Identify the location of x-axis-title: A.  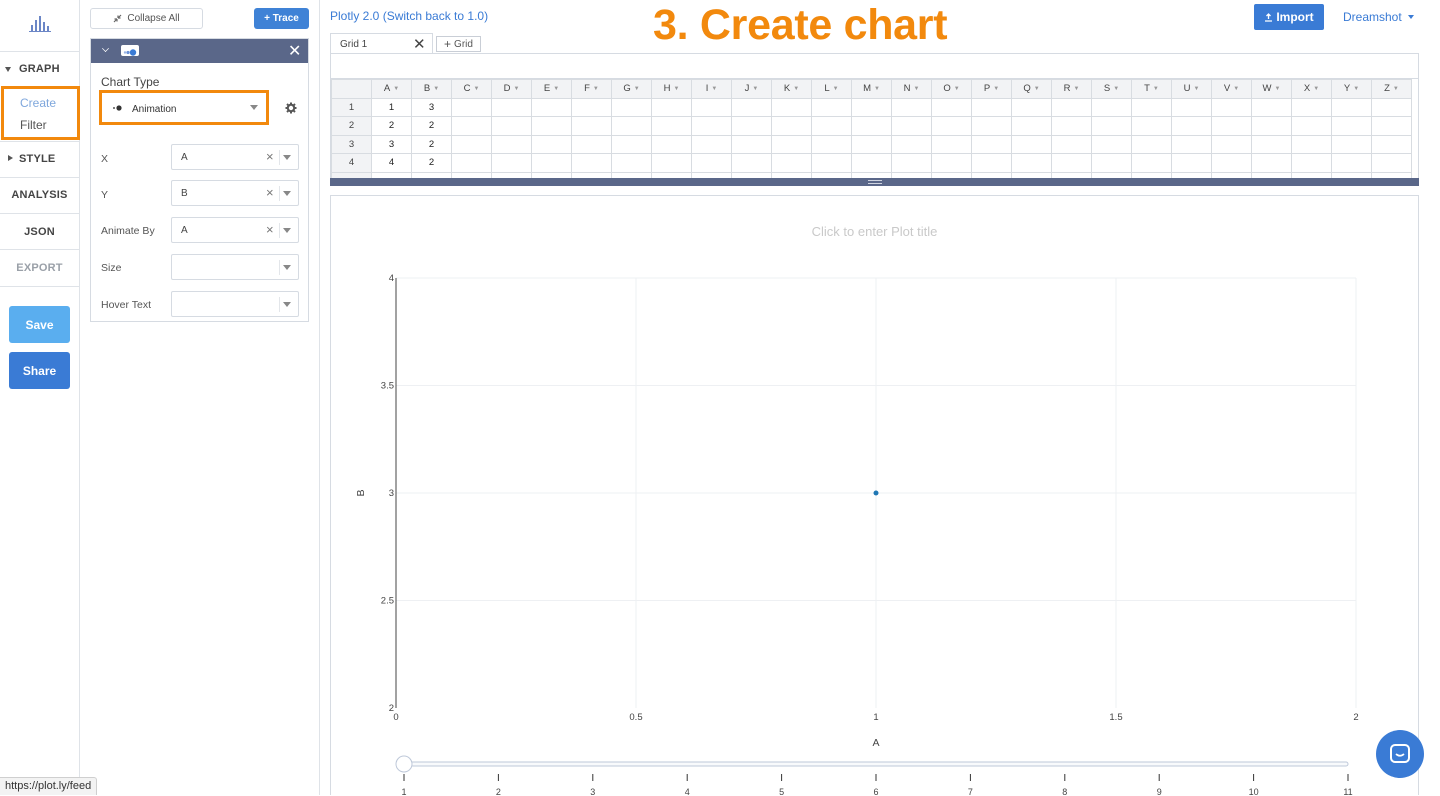
(875, 743).